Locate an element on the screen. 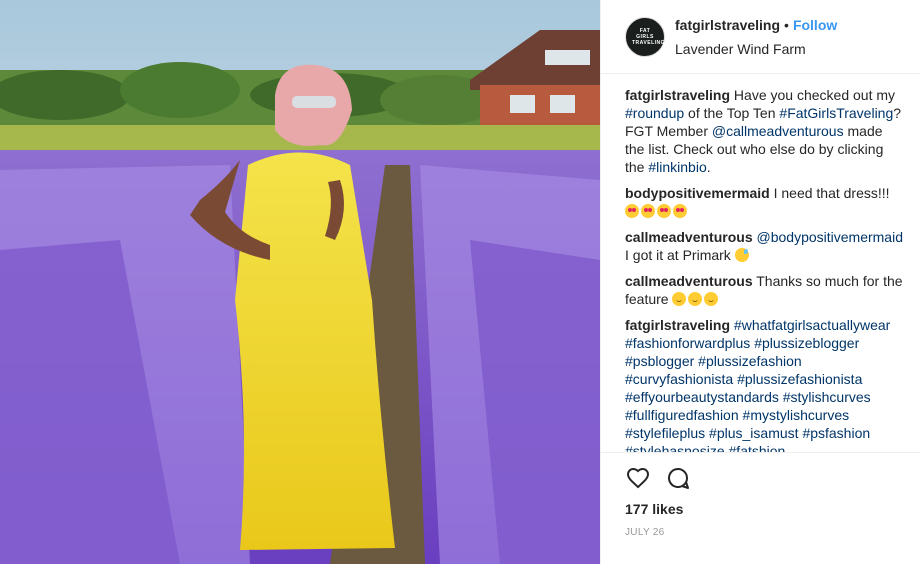 This screenshot has height=564, width=920. heart-icon is located at coordinates (638, 478).